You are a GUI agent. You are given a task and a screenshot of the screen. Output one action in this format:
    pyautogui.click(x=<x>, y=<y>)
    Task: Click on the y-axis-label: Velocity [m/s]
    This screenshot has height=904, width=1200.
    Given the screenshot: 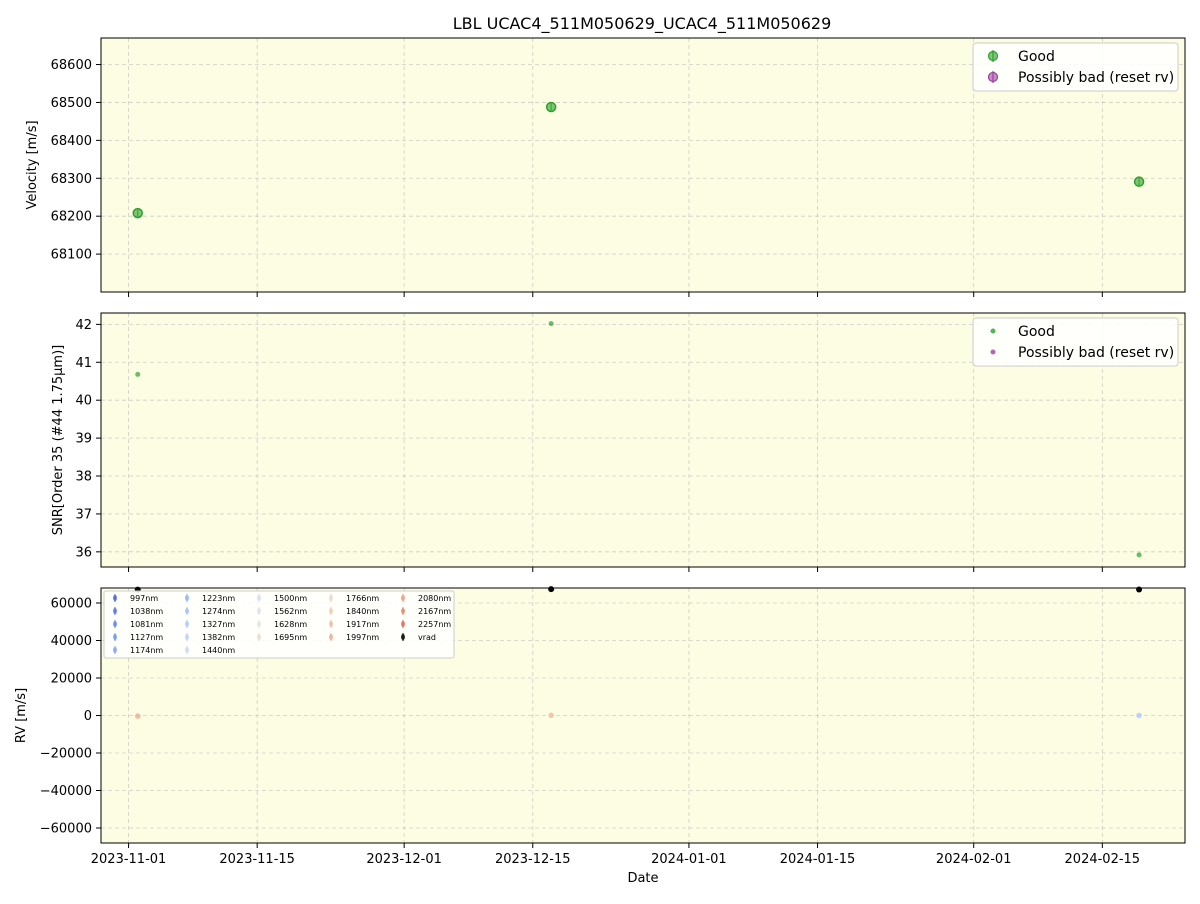 What is the action you would take?
    pyautogui.click(x=32, y=164)
    